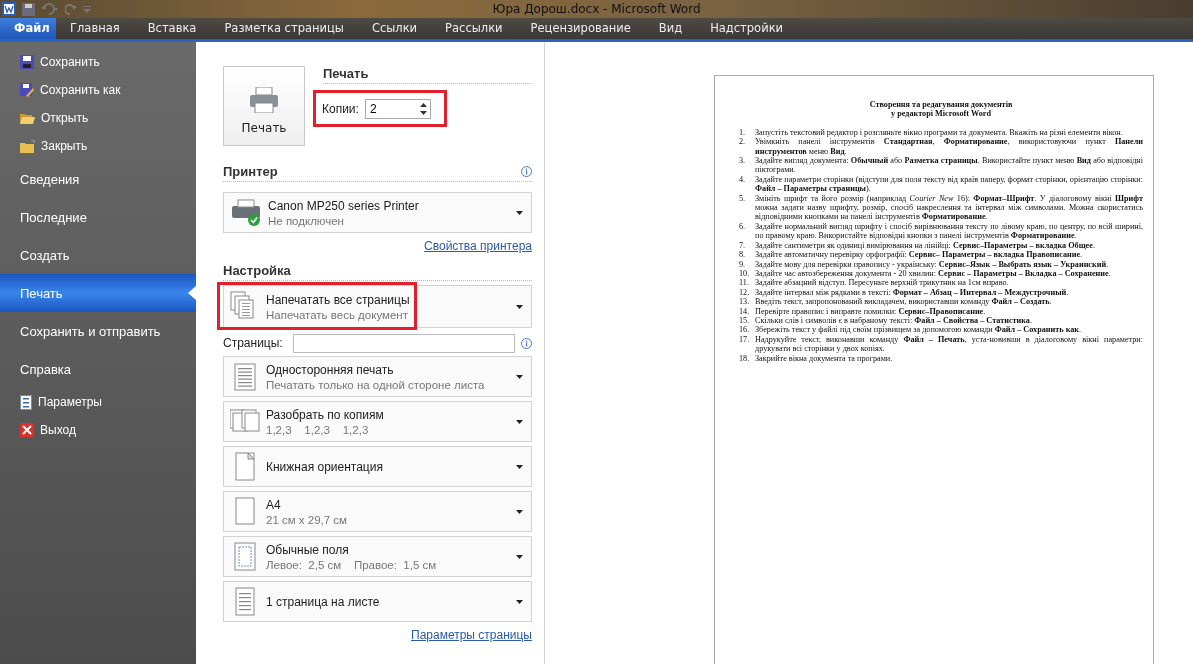 Image resolution: width=1193 pixels, height=664 pixels. Describe the element at coordinates (98, 179) in the screenshot. I see `sidebar-item: Сведения` at that location.